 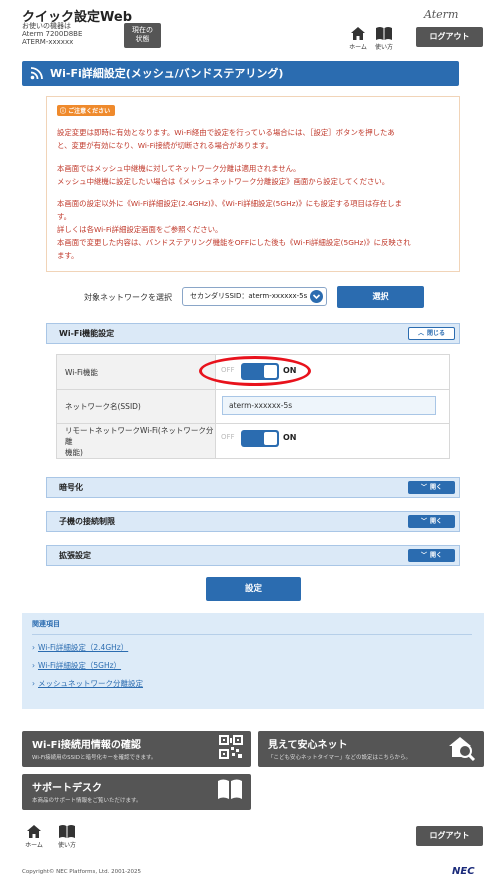 What do you see at coordinates (82, 872) in the screenshot?
I see `copyright: Copyright© NEC Platforms, Ltd. 2001-2025` at bounding box center [82, 872].